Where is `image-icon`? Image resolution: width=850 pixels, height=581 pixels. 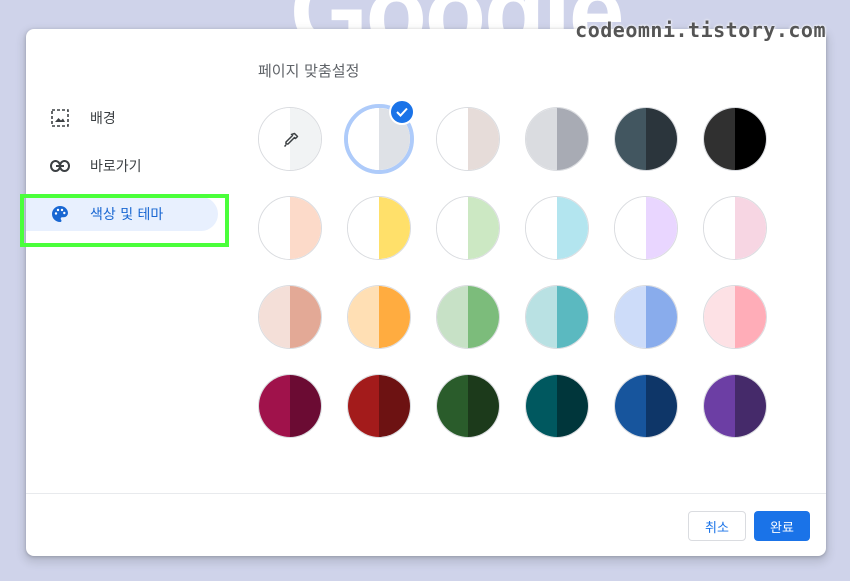
image-icon is located at coordinates (60, 118).